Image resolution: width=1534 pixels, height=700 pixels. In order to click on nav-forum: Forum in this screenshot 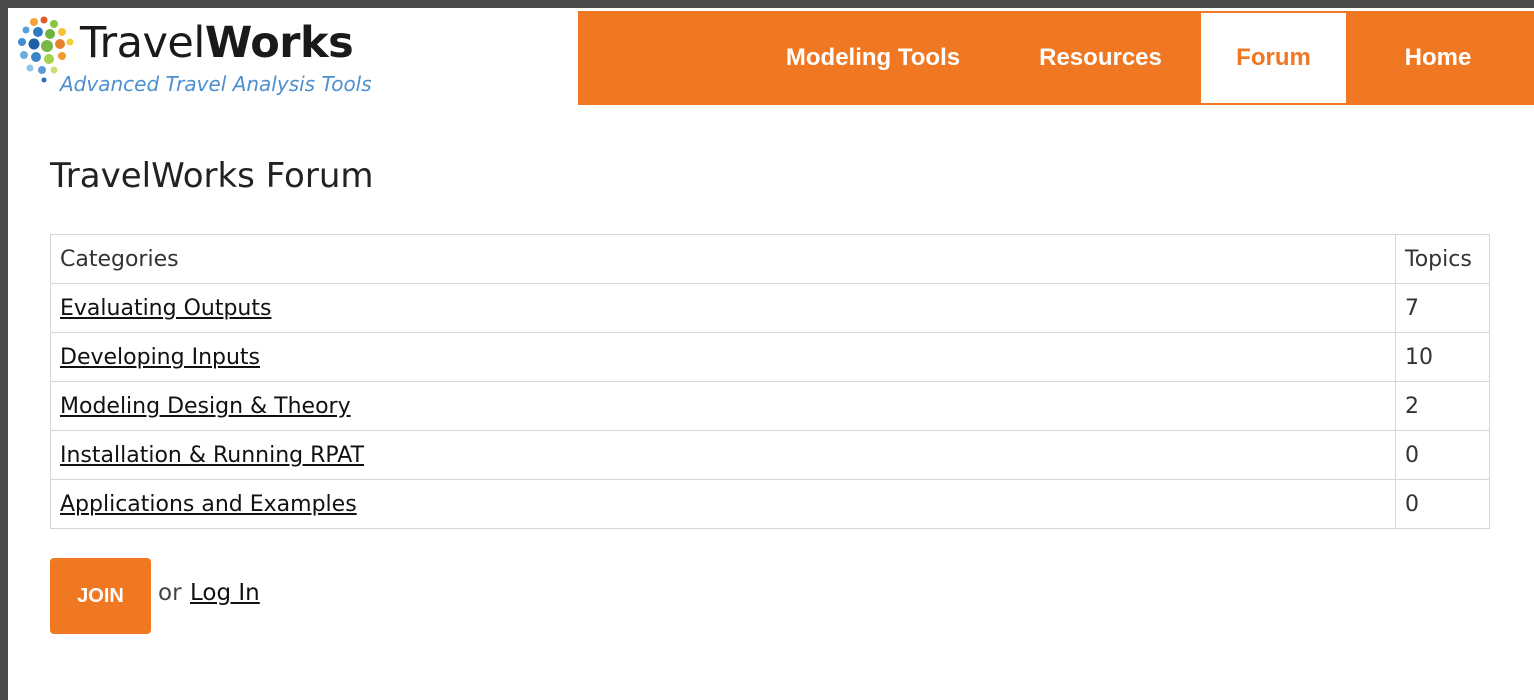, I will do `click(1273, 58)`.